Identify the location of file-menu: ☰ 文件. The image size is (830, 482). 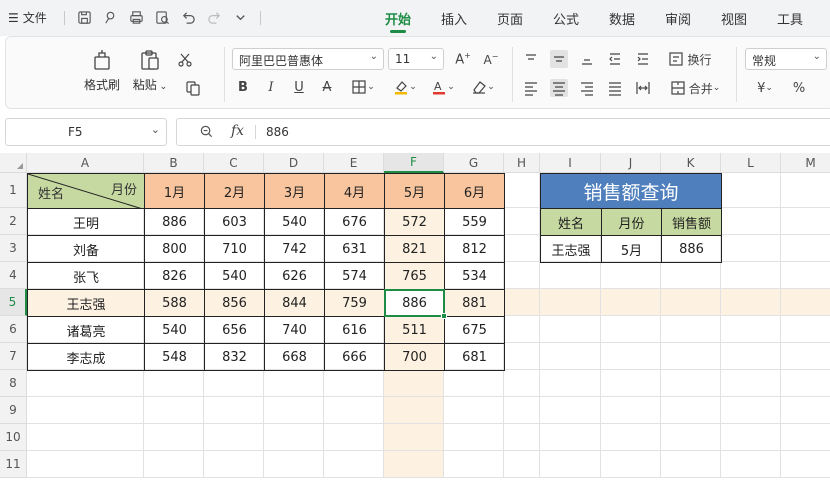
(27, 17).